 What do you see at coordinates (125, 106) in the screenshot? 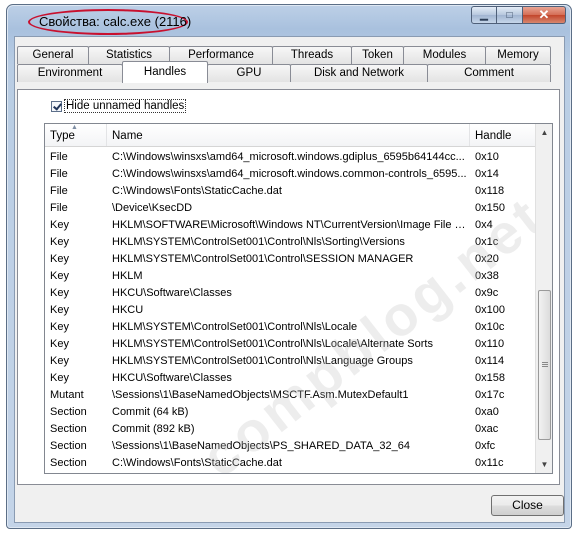
I see `hide-unnamed-label: Hide unnamed handles` at bounding box center [125, 106].